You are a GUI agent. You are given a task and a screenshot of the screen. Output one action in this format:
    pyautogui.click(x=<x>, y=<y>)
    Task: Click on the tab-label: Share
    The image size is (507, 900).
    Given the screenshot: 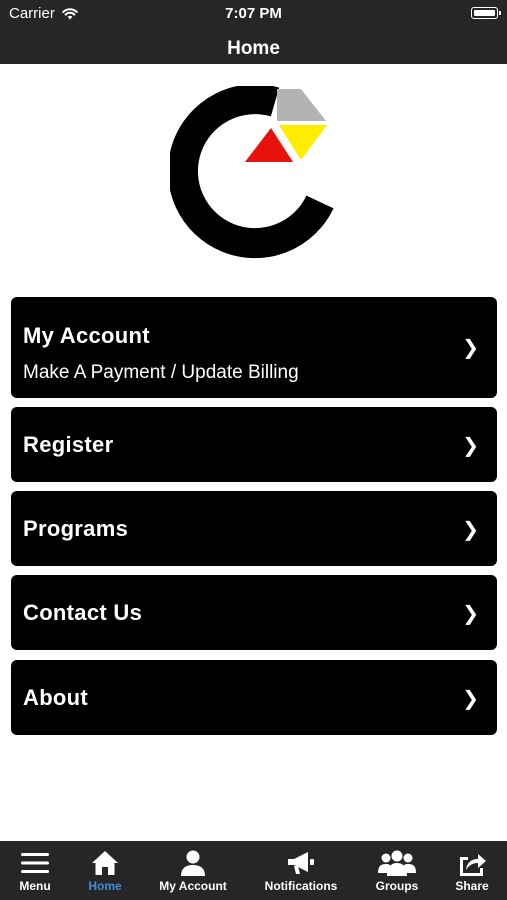 What is the action you would take?
    pyautogui.click(x=472, y=886)
    